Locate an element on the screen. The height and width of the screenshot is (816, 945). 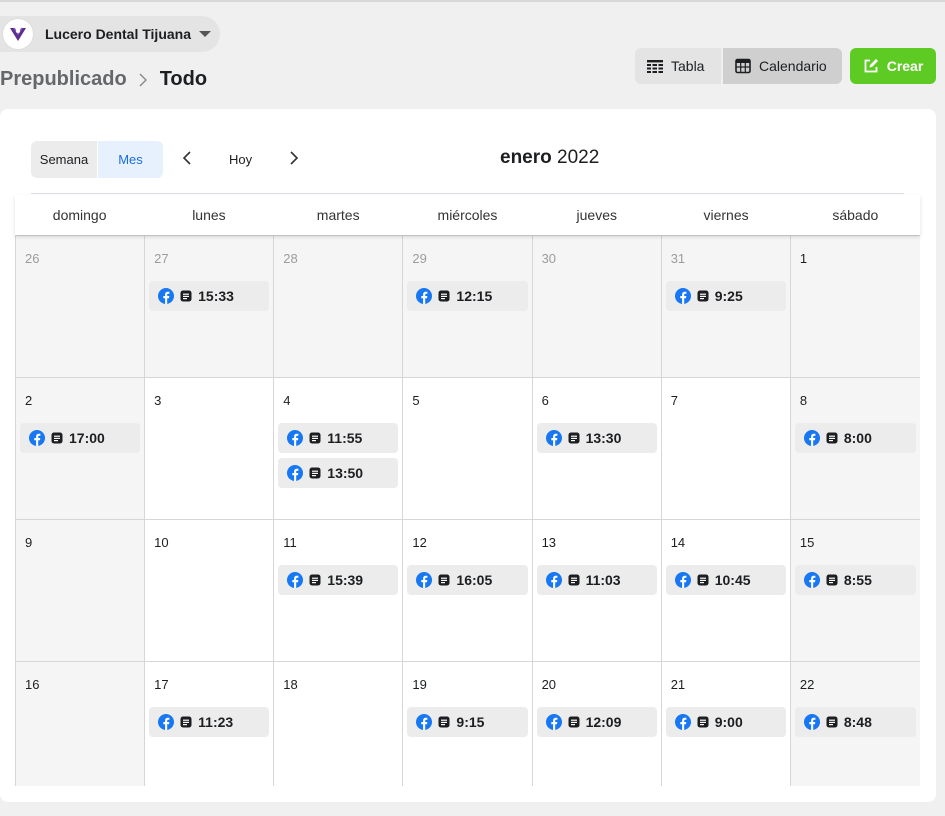
chevron-left-icon is located at coordinates (188, 160).